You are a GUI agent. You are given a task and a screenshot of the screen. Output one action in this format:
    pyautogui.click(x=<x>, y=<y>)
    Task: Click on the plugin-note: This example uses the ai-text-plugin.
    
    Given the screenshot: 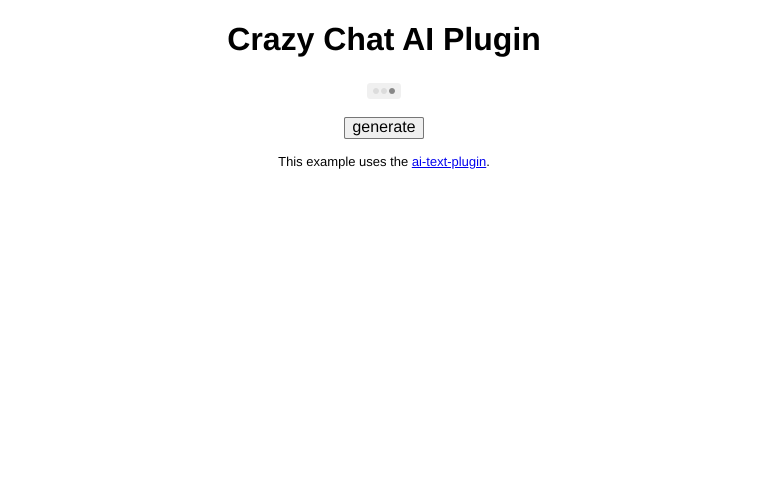 What is the action you would take?
    pyautogui.click(x=384, y=161)
    